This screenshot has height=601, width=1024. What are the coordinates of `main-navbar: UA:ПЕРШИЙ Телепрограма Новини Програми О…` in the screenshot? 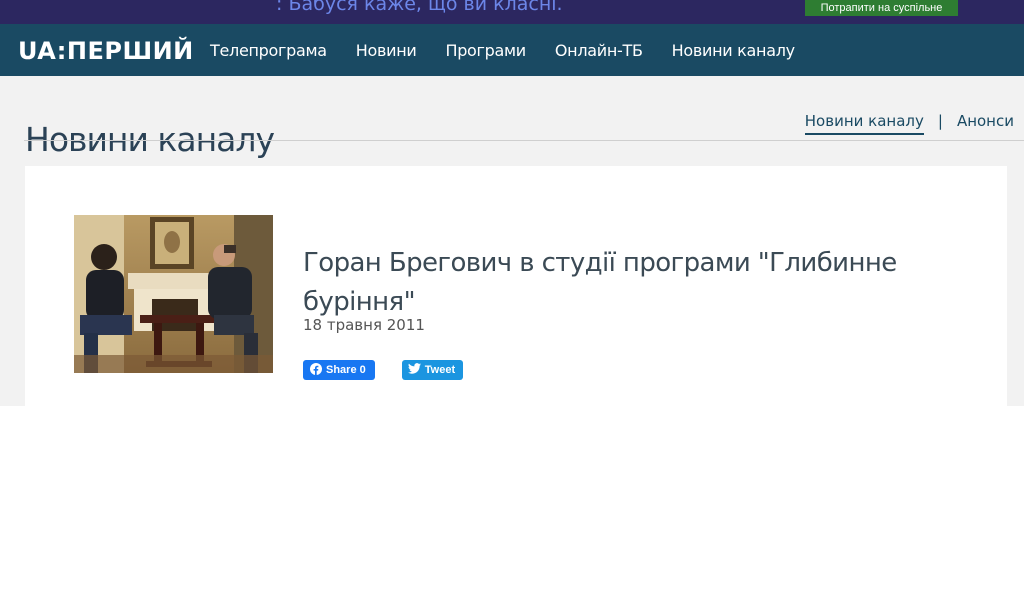 It's located at (512, 50).